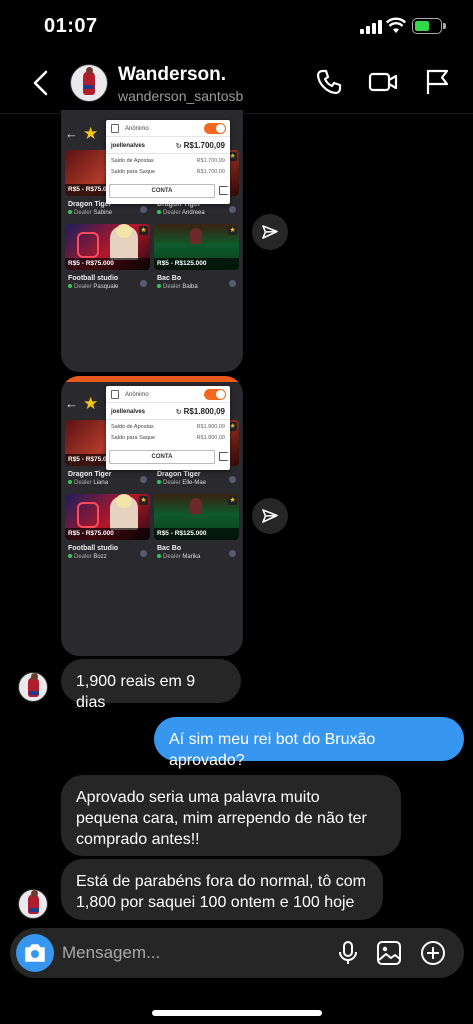  Describe the element at coordinates (396, 25) in the screenshot. I see `wifi-icon` at that location.